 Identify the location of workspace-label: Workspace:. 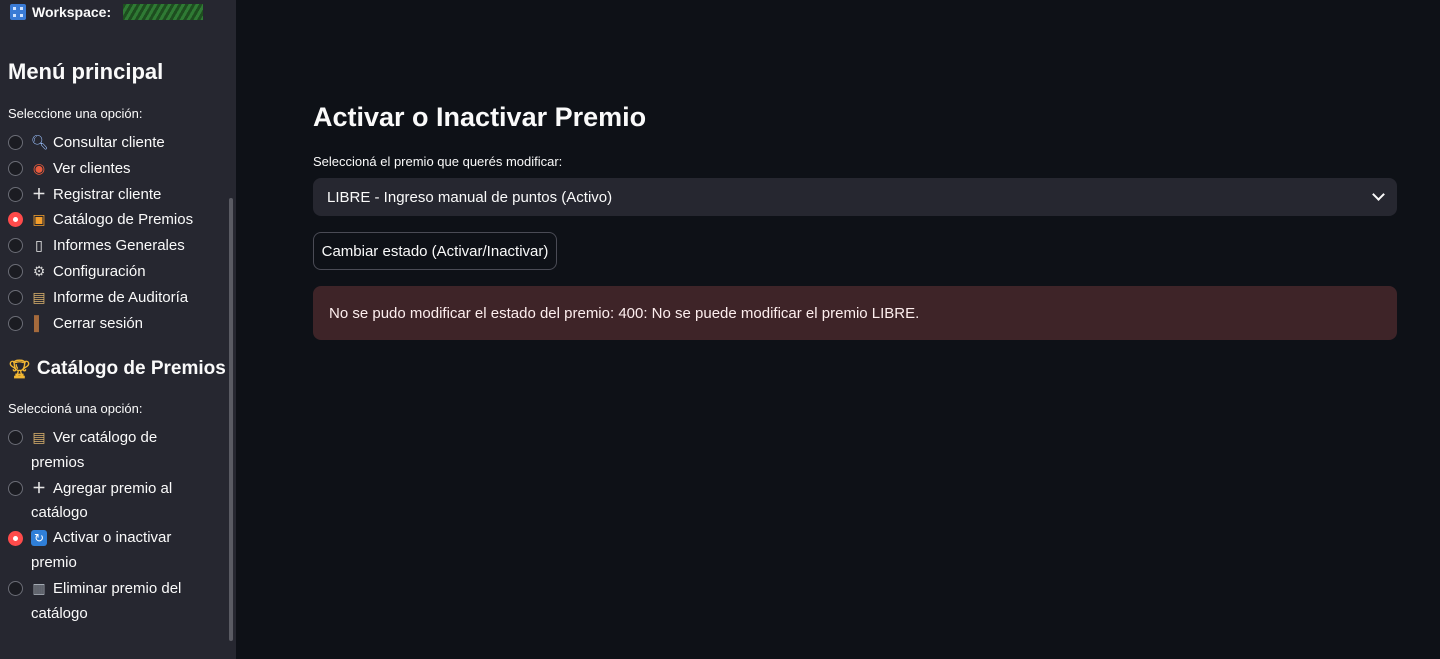
(72, 12).